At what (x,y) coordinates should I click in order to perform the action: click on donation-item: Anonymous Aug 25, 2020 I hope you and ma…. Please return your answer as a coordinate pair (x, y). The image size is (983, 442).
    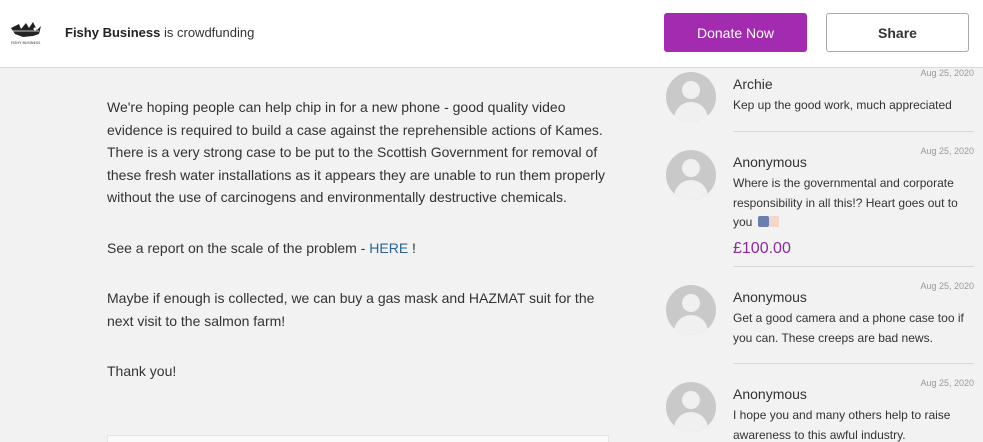
    Looking at the image, I should click on (820, 410).